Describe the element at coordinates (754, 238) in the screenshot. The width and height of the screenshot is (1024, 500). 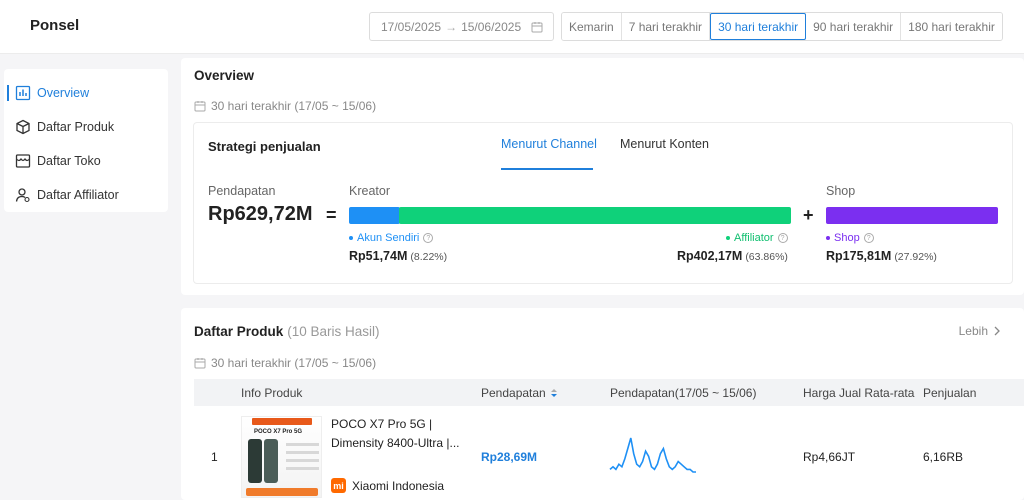
I see `legend-label: Affiliator` at that location.